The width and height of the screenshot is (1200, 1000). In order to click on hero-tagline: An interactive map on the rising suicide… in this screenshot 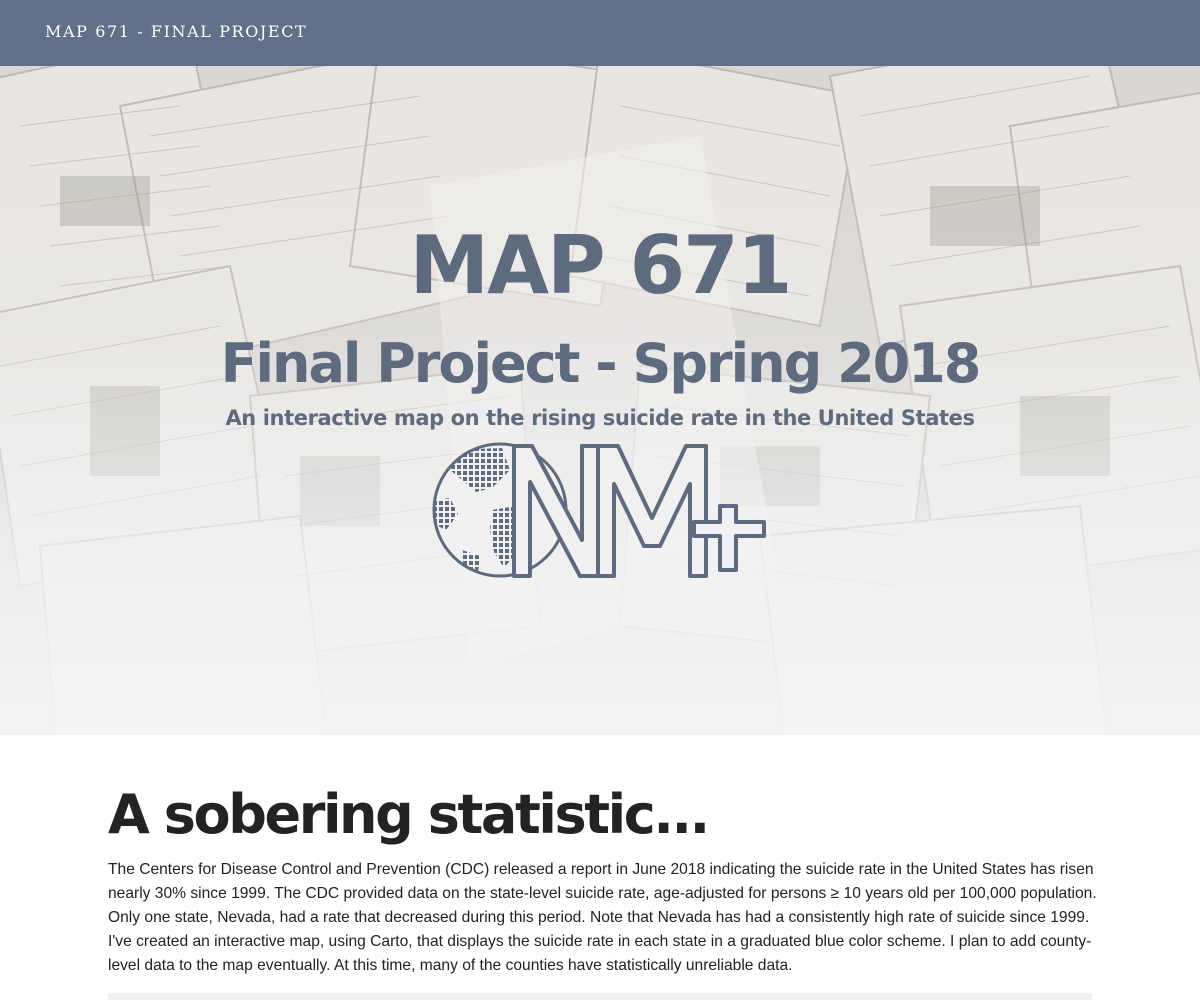, I will do `click(600, 418)`.